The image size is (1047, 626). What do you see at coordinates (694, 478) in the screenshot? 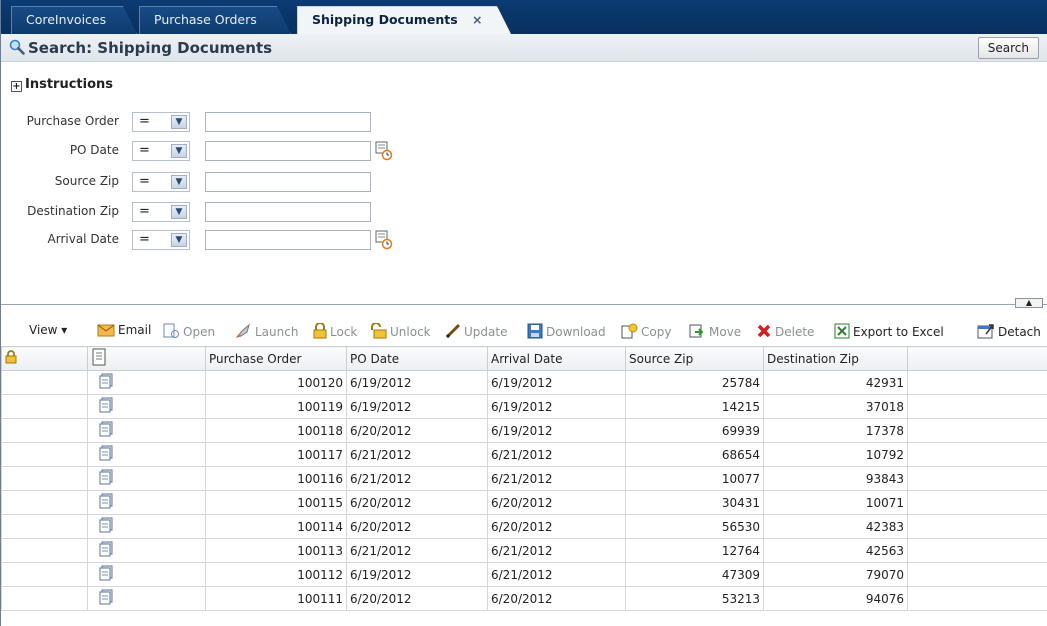
I see `source-zip-cell: 10077` at bounding box center [694, 478].